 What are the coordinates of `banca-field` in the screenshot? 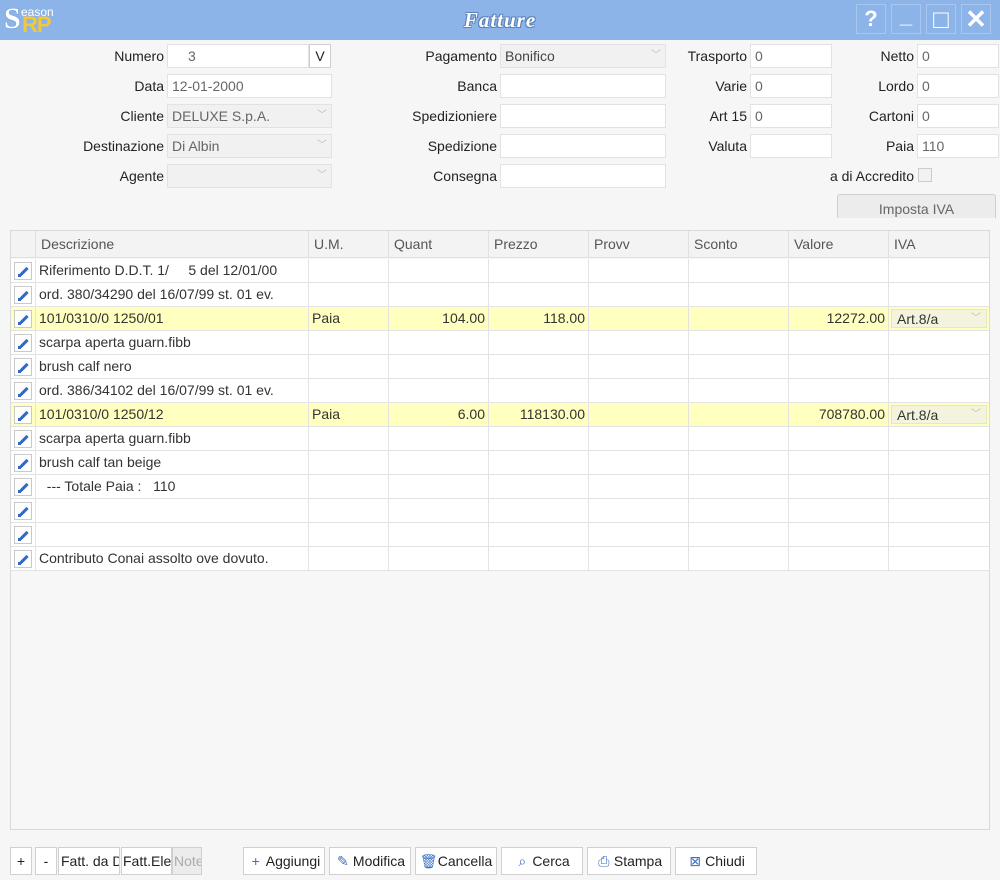 It's located at (583, 86).